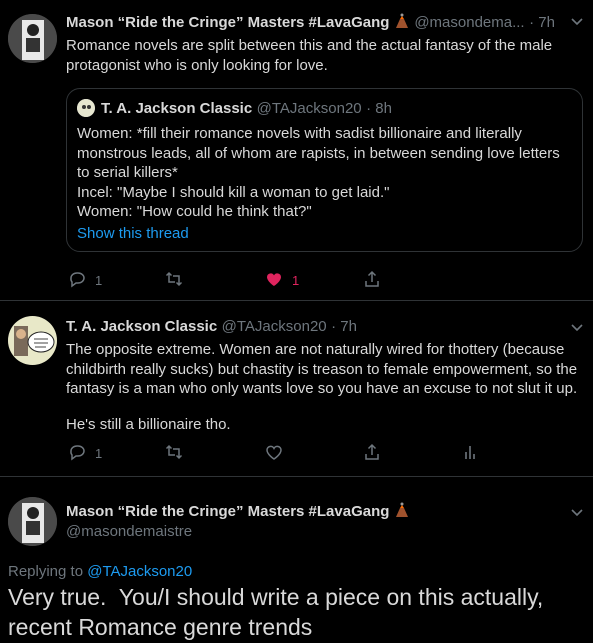  Describe the element at coordinates (139, 571) in the screenshot. I see `replying-to-handle: @TAJackson20` at that location.